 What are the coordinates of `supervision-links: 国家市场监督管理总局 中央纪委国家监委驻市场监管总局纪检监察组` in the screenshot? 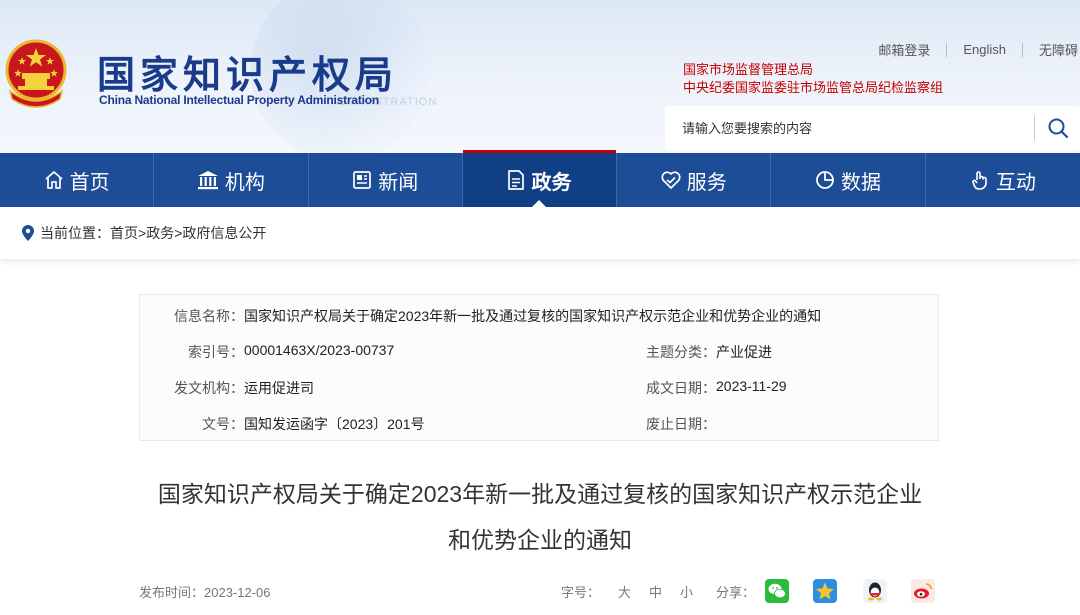 It's located at (813, 79).